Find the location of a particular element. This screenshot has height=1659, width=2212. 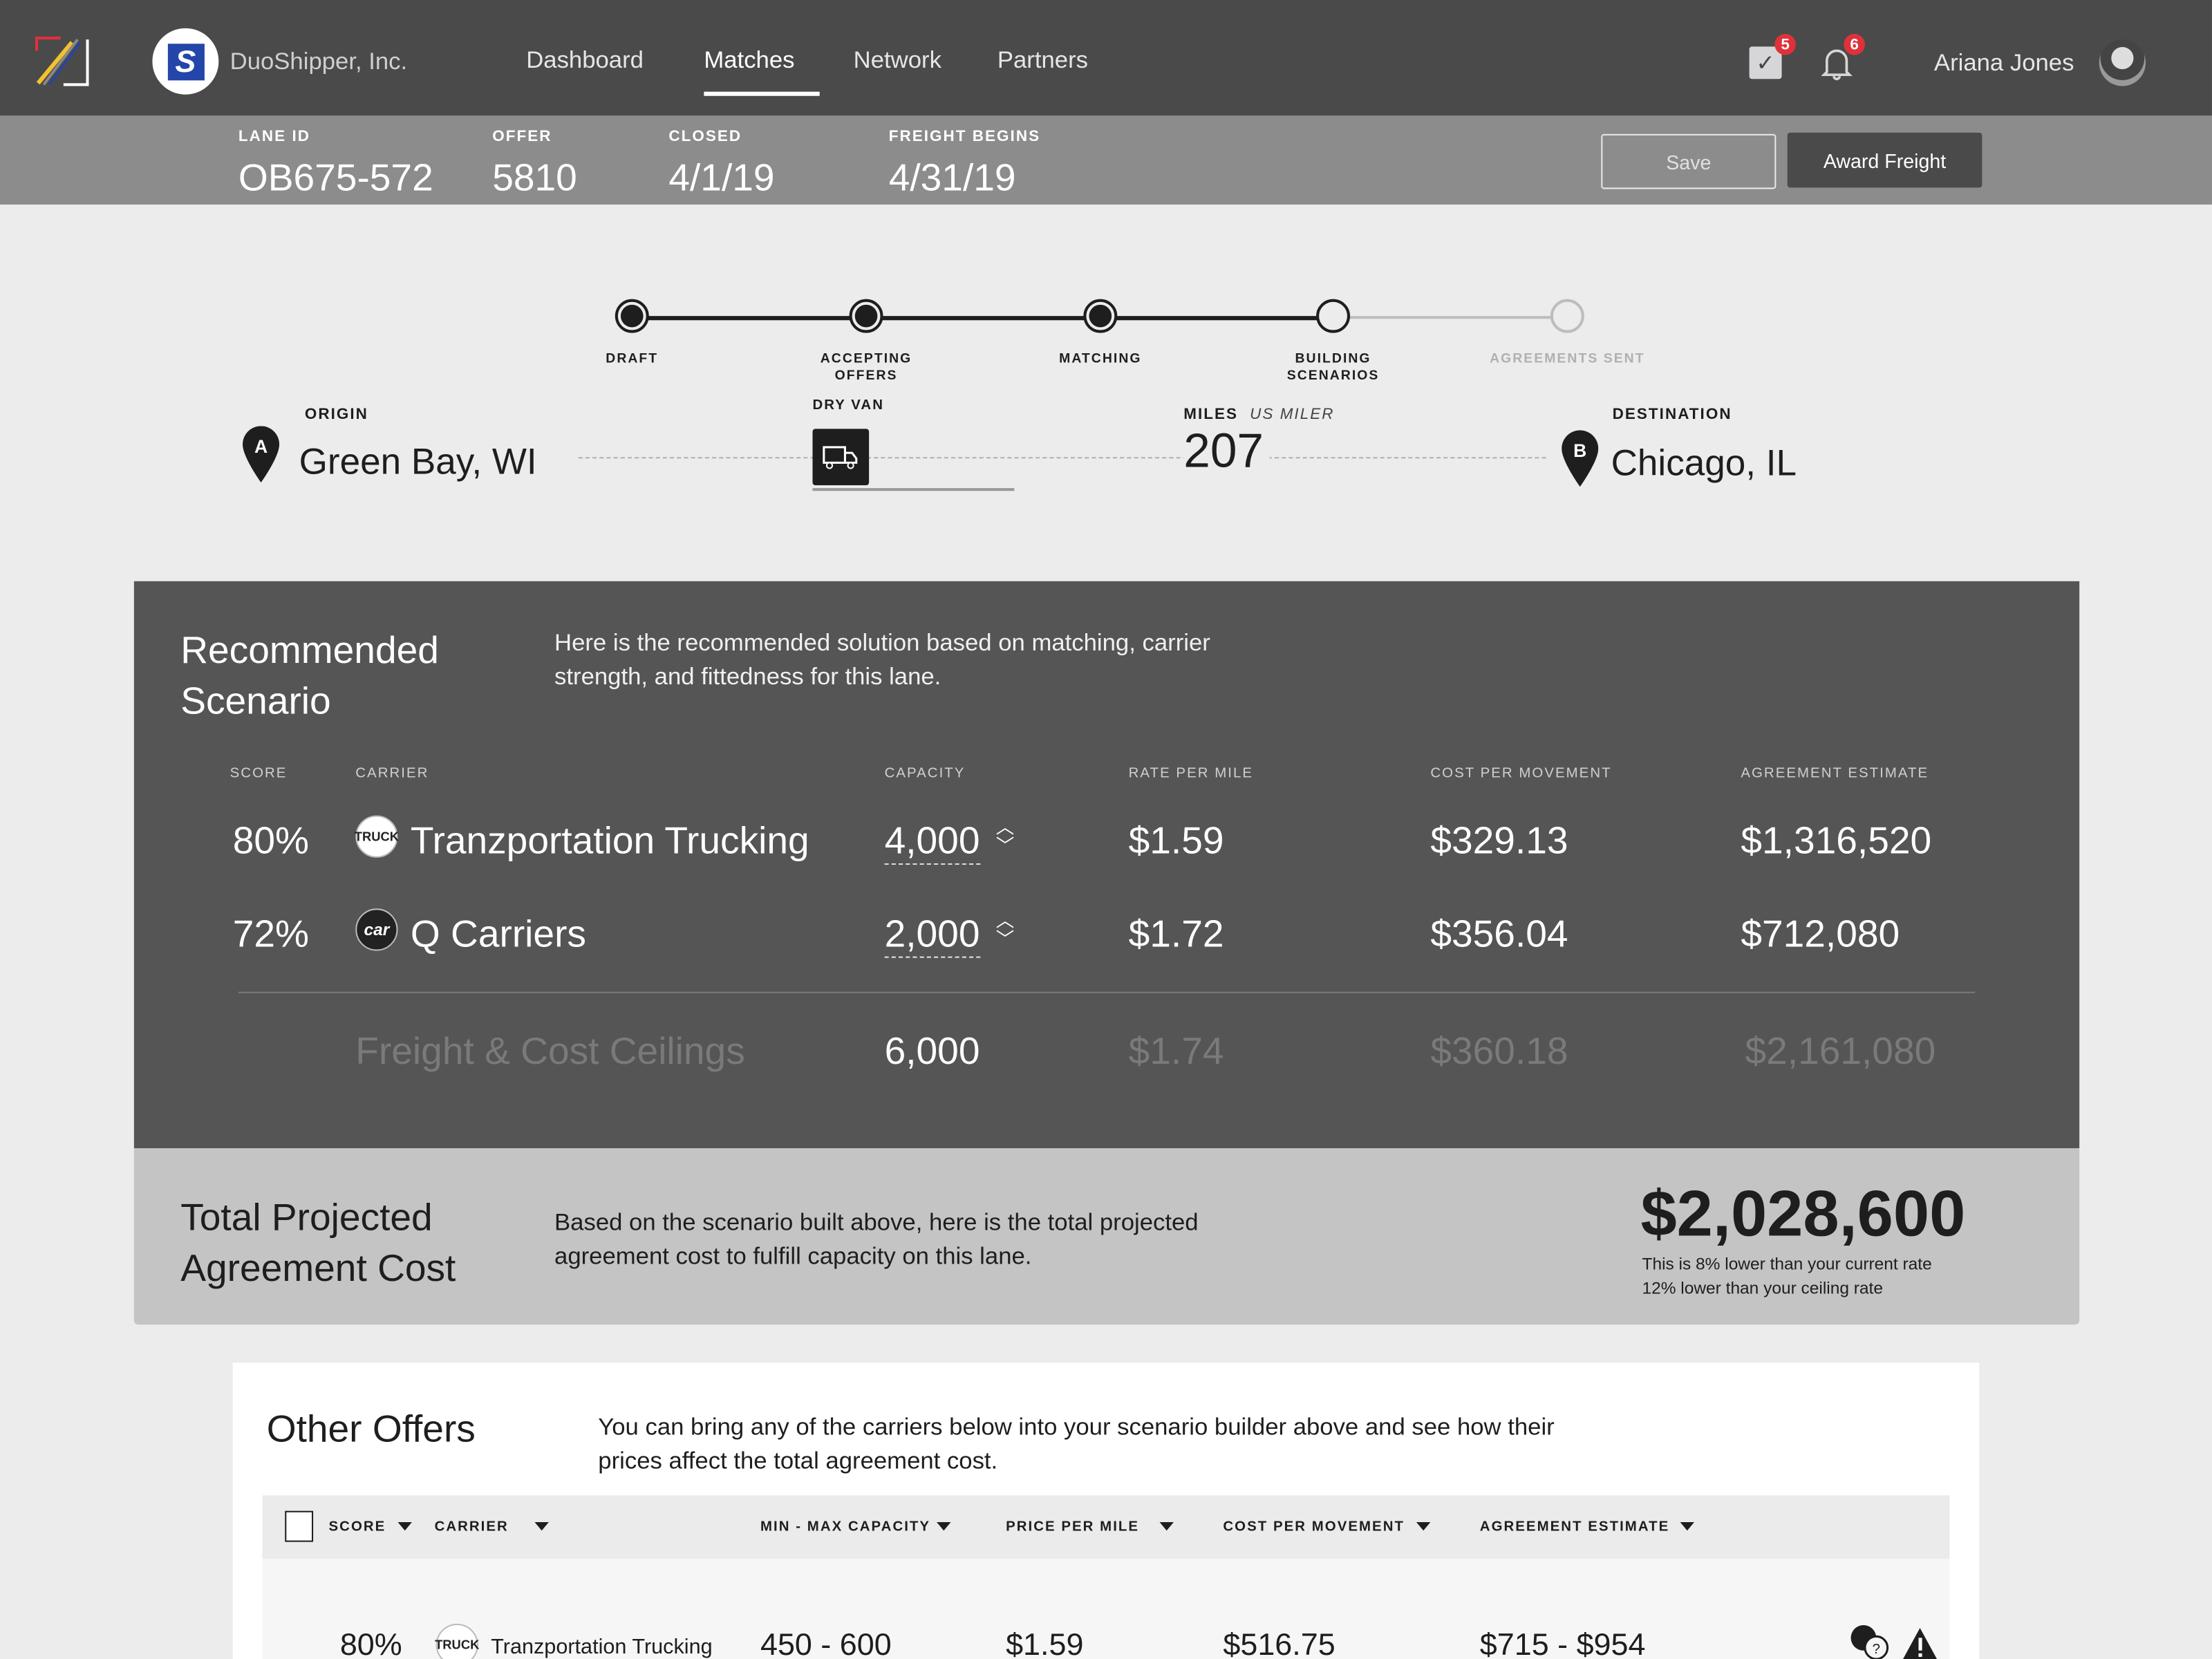

col-carrier: CARRIER is located at coordinates (392, 774).